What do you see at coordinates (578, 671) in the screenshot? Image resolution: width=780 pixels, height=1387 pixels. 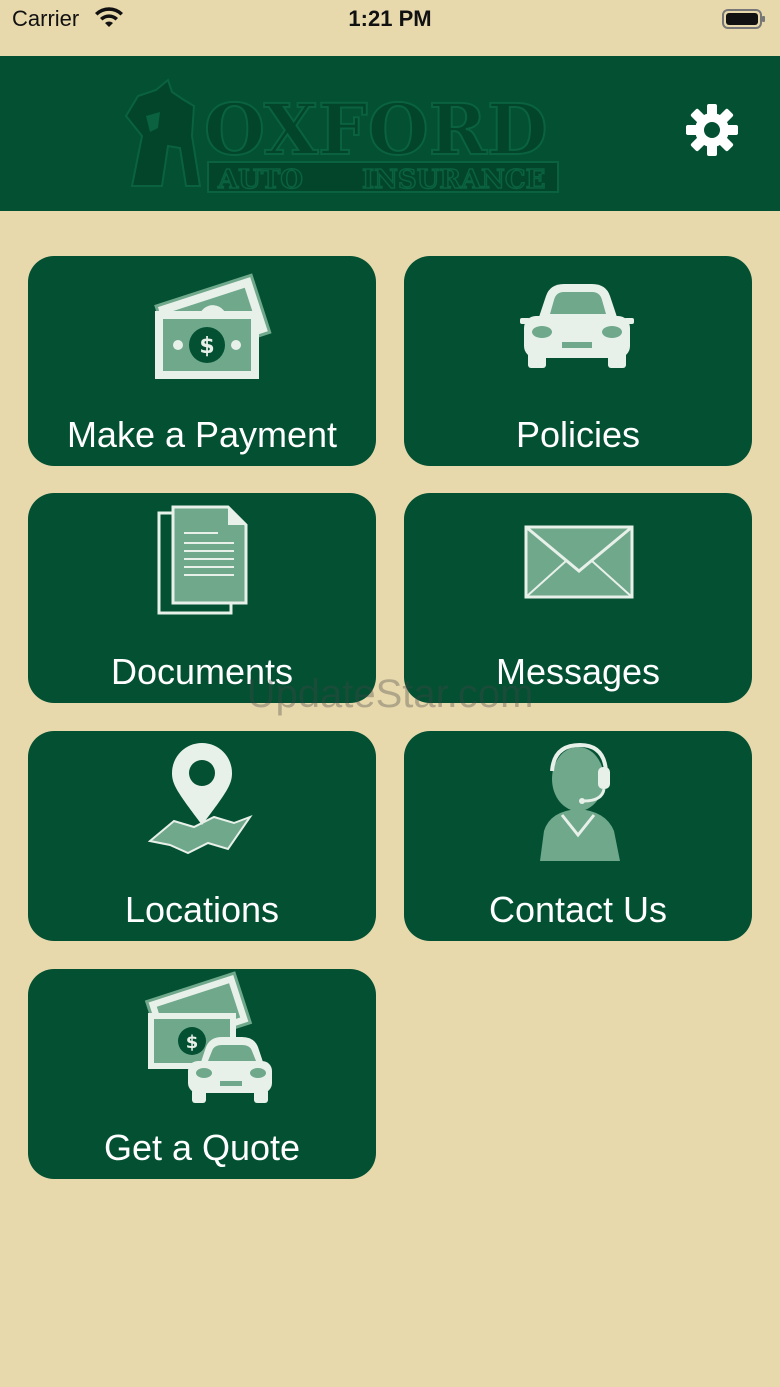 I see `tile-label: Messages` at bounding box center [578, 671].